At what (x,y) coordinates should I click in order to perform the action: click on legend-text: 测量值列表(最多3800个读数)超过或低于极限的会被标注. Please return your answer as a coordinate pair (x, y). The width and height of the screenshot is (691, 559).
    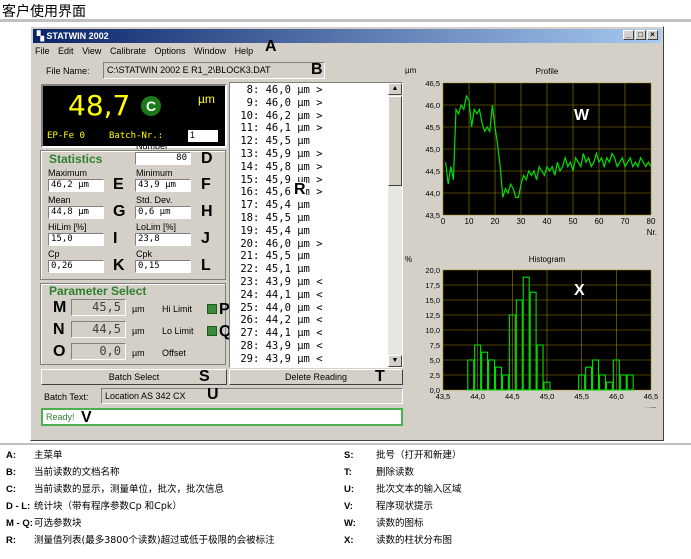
    Looking at the image, I should click on (154, 540).